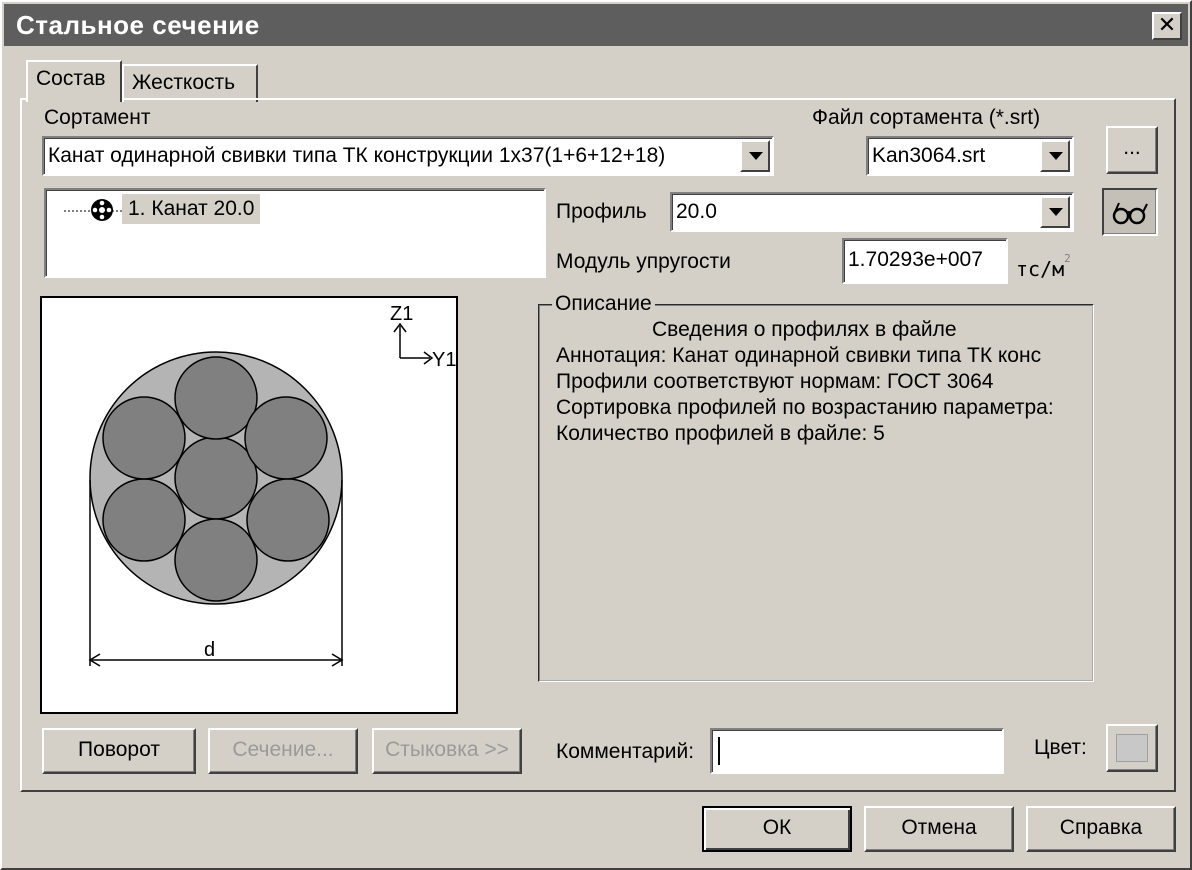  Describe the element at coordinates (184, 82) in the screenshot. I see `tab-stiffness-label: Жесткость` at that location.